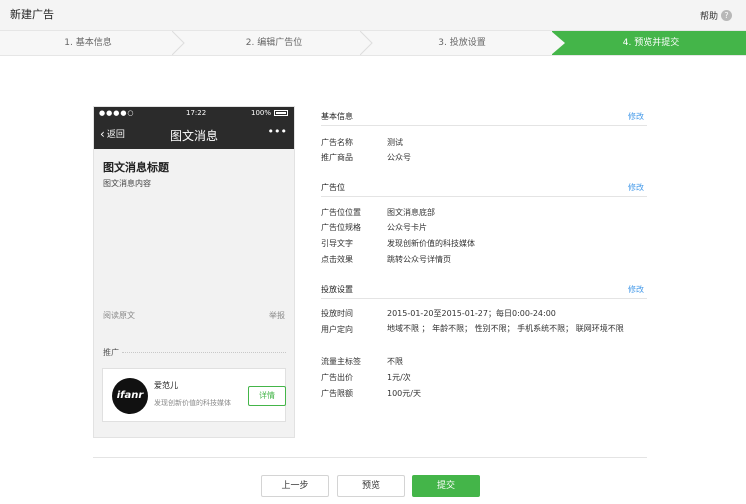 This screenshot has height=504, width=746. Describe the element at coordinates (399, 157) in the screenshot. I see `field-value: 公众号` at that location.